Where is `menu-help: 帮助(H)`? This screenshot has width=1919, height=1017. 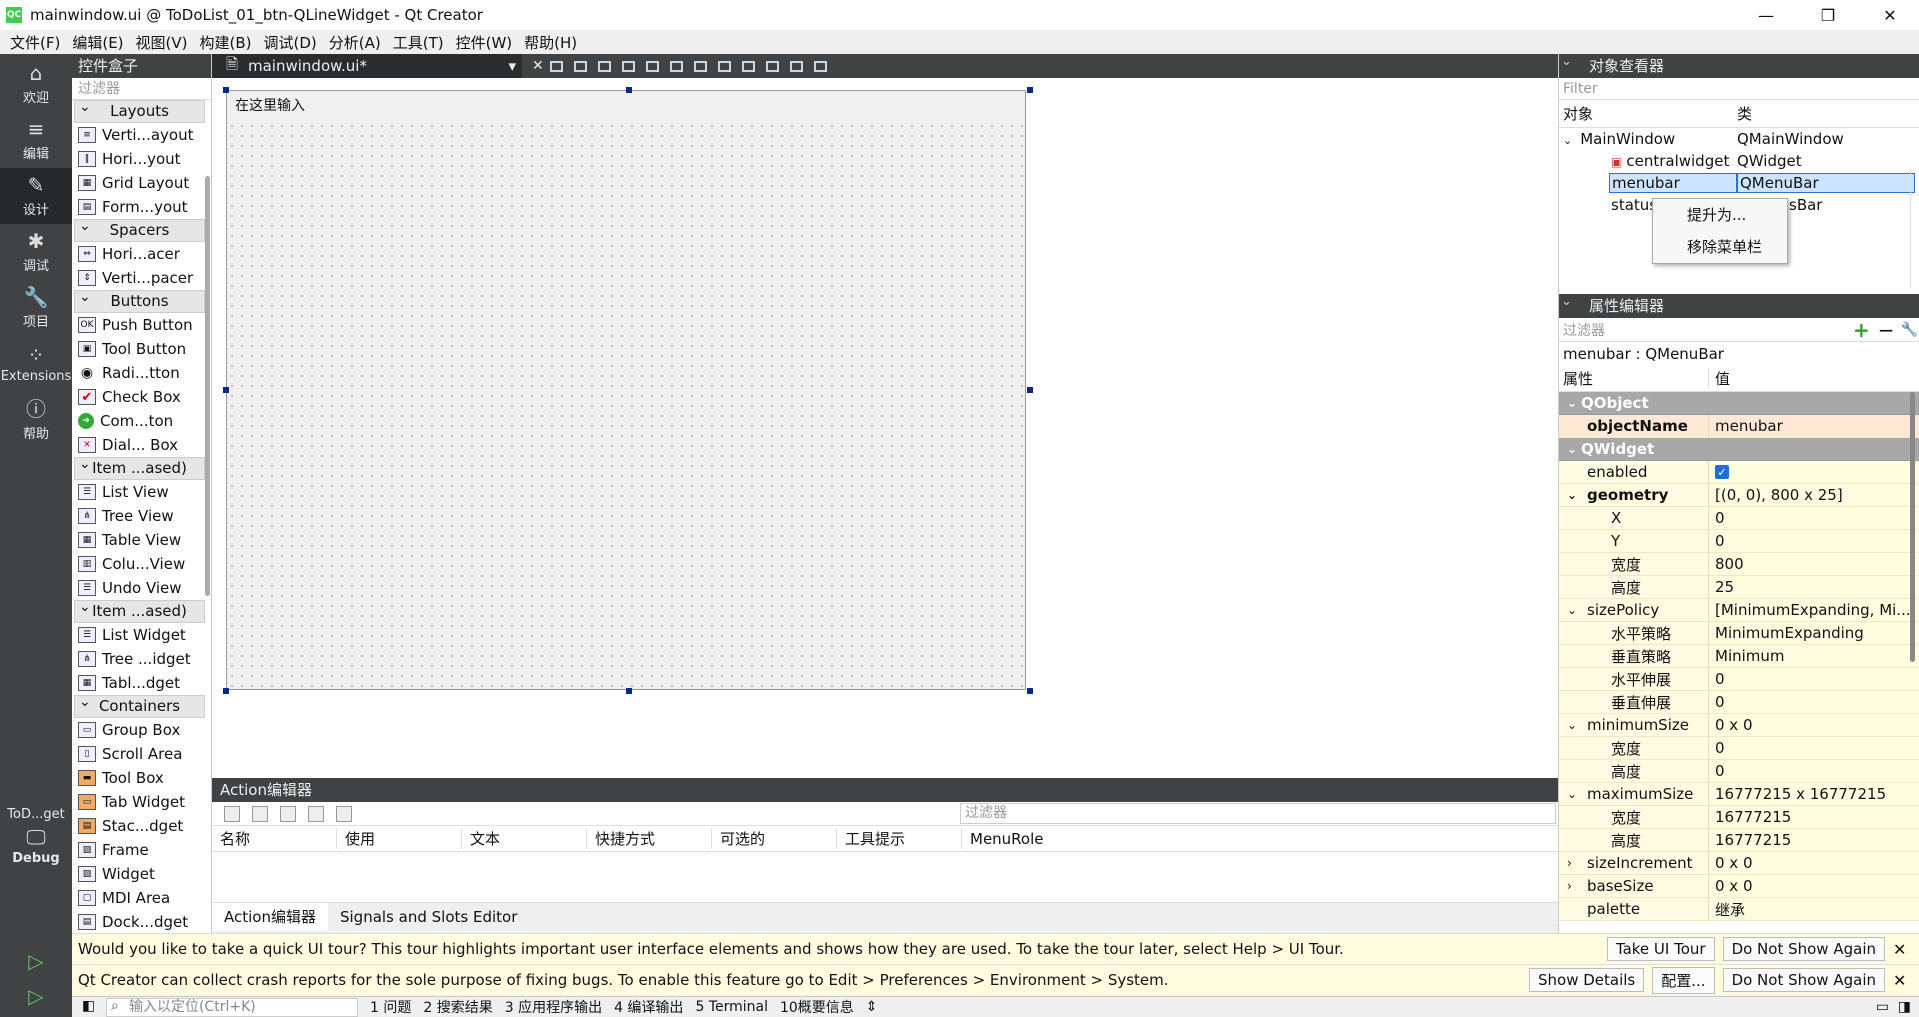
menu-help: 帮助(H) is located at coordinates (550, 42).